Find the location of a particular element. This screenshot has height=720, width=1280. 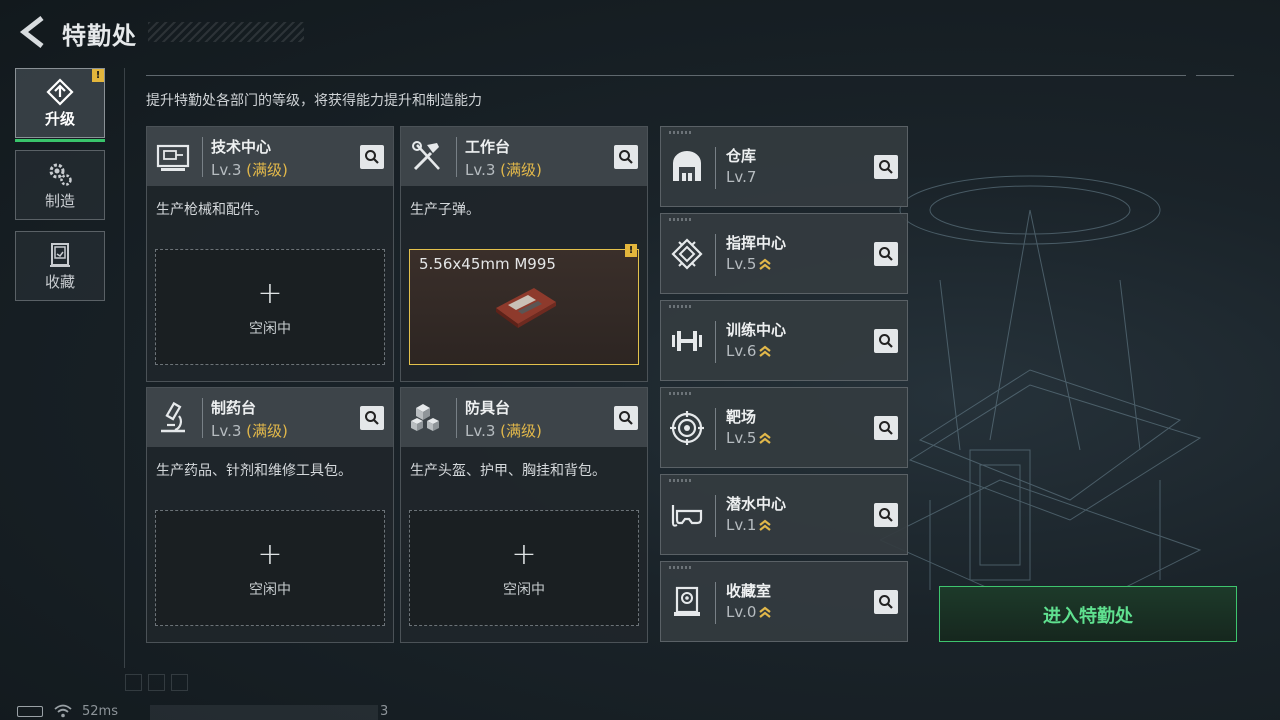

workshop-card-workbench: 工作台 Lv.3 (满级) 生产子弹。 5.56x45mm M995 ! is located at coordinates (524, 254).